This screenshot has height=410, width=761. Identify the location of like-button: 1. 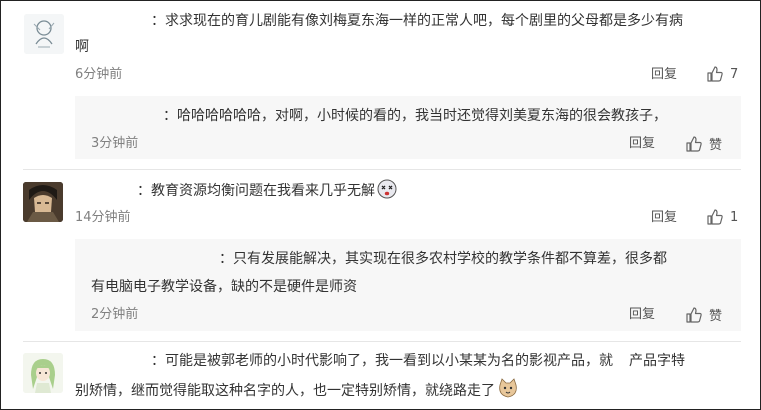
(722, 217).